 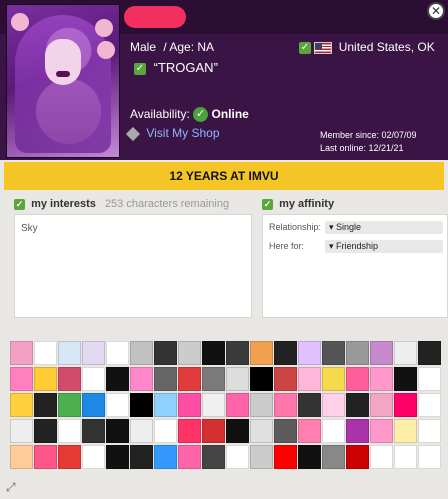 I want to click on avatar, so click(x=63, y=81).